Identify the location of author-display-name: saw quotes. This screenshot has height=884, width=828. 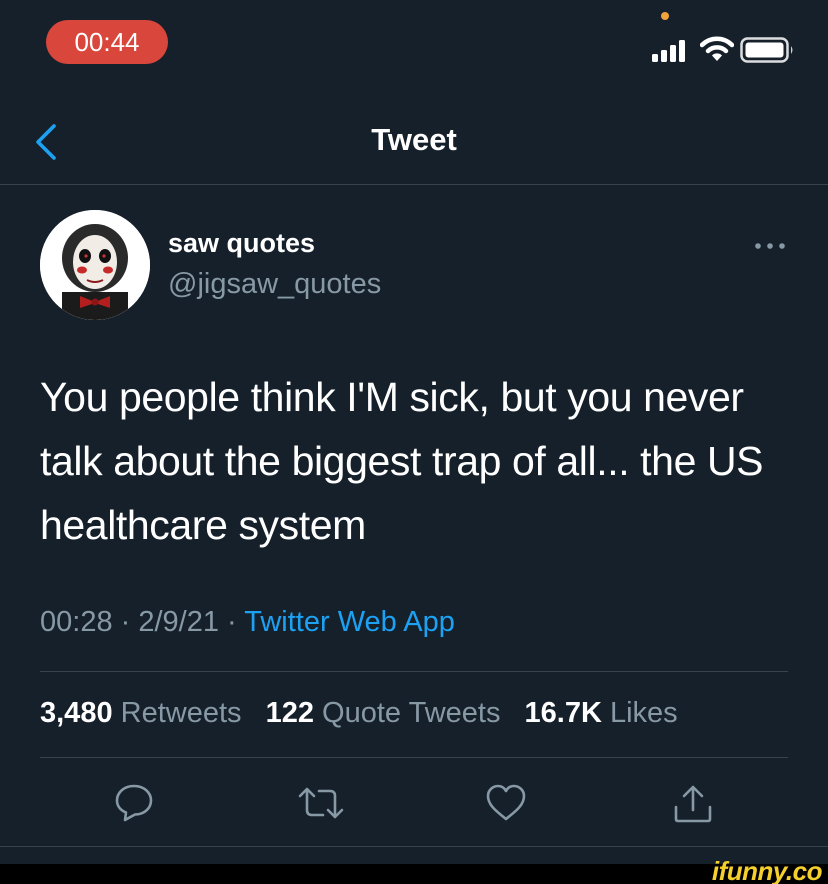
(241, 243).